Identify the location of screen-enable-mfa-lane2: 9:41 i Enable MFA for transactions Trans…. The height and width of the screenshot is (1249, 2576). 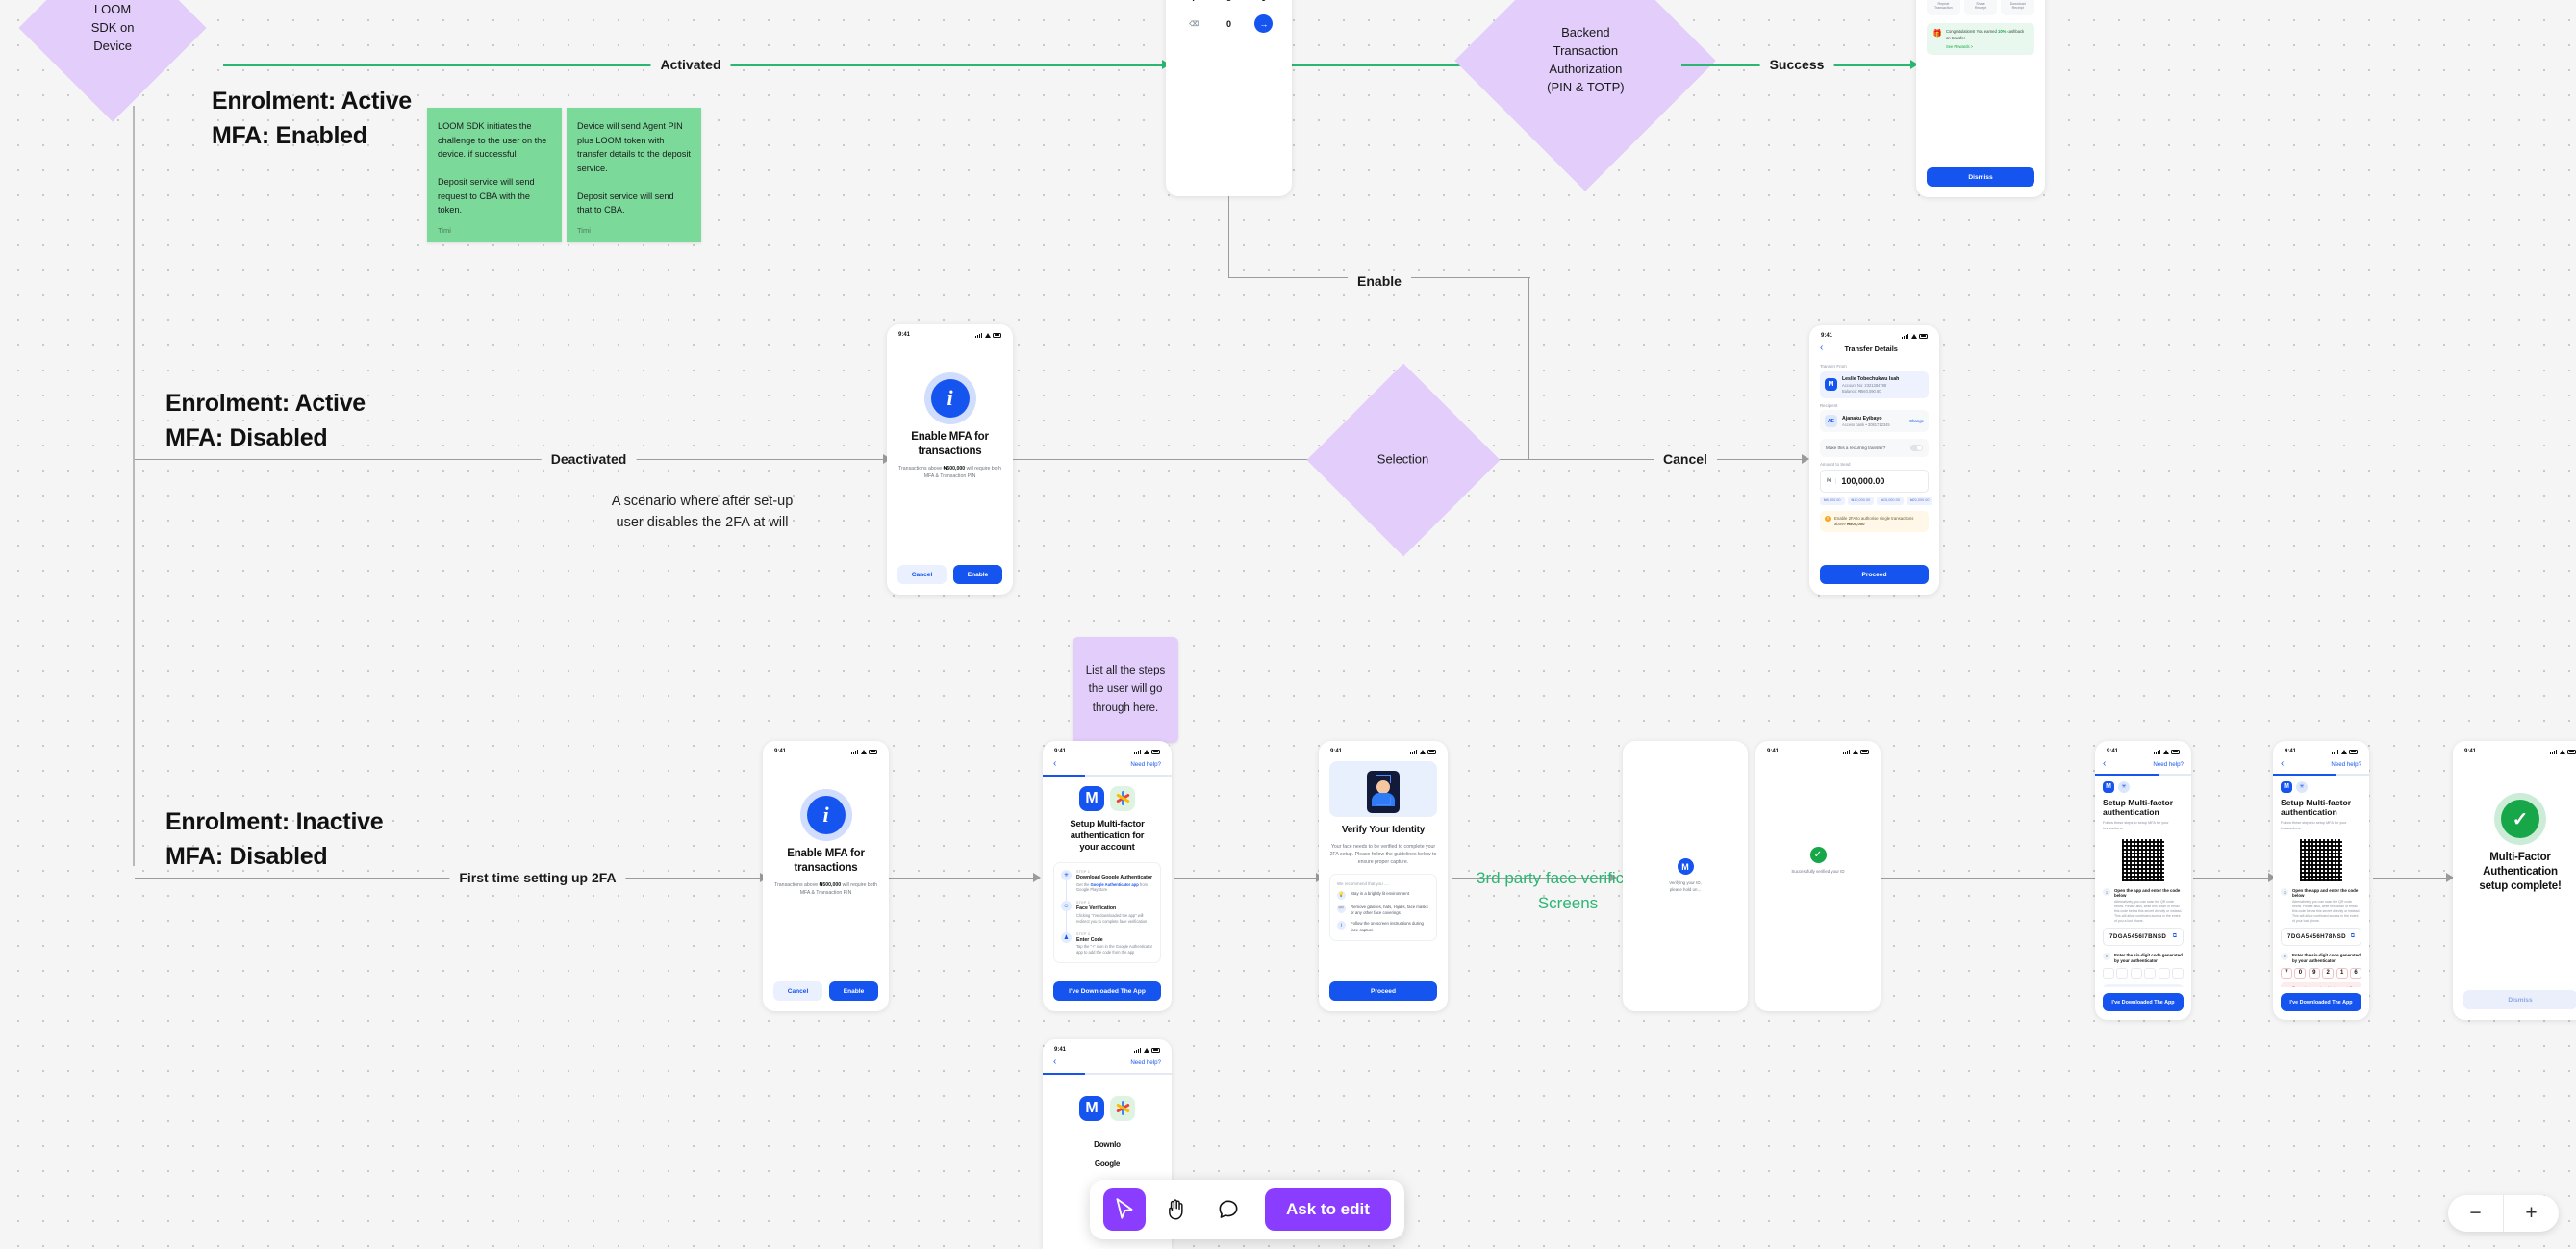
(950, 460).